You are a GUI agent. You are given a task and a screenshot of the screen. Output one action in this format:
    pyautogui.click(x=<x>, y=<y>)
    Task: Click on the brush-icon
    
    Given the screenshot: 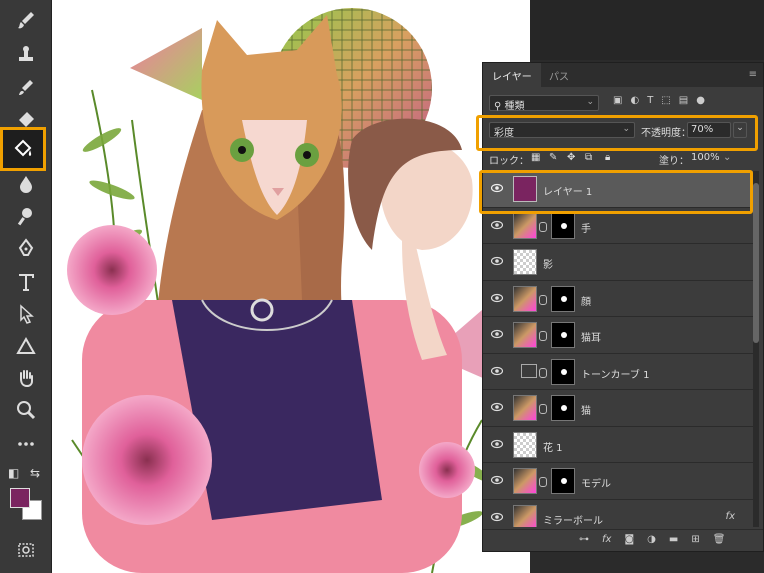 What is the action you would take?
    pyautogui.click(x=26, y=20)
    